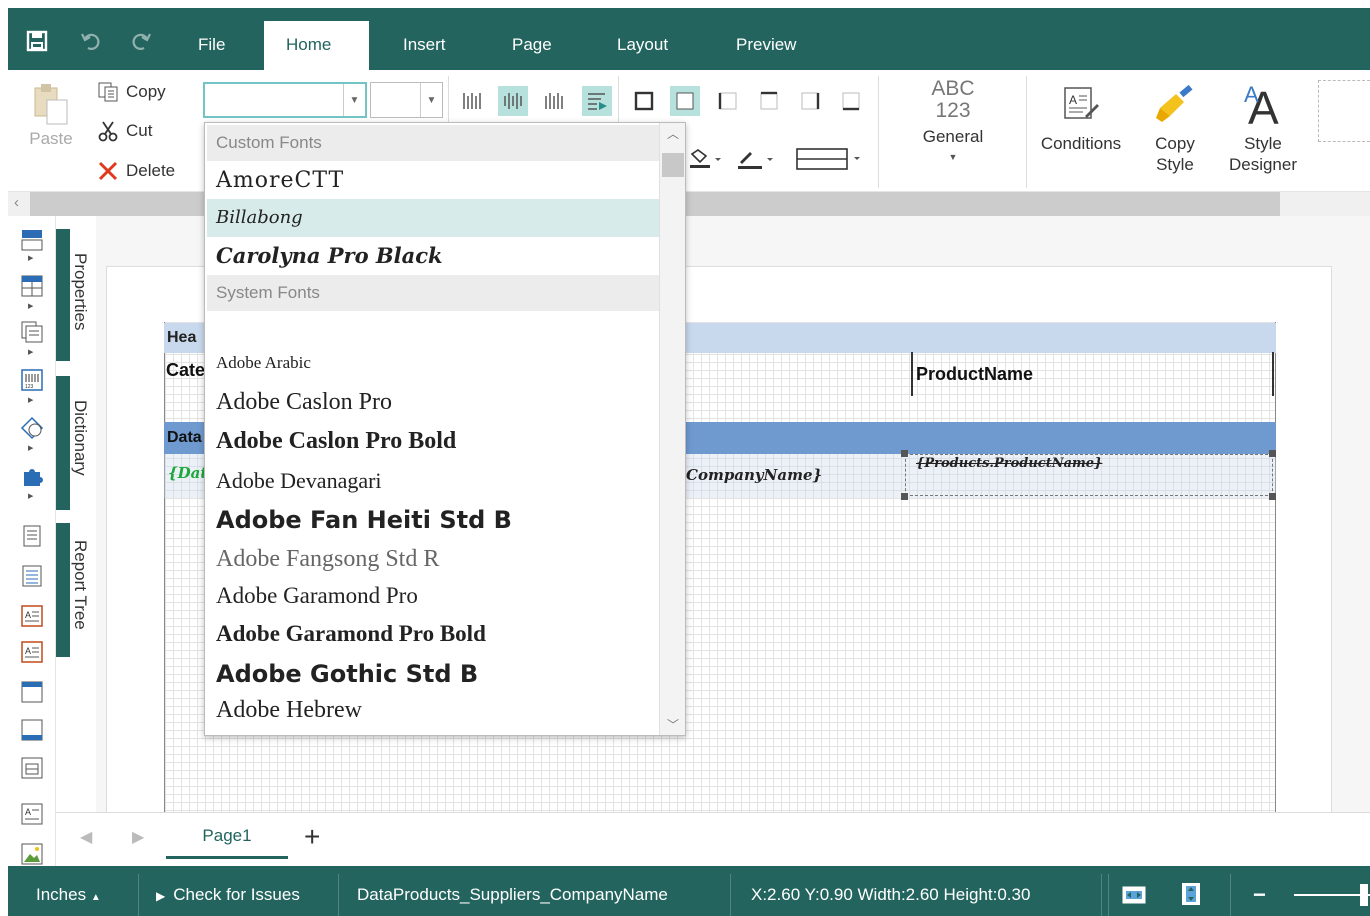 The width and height of the screenshot is (1370, 916). I want to click on component-name: DataProducts_Suppliers_CompanyName, so click(512, 894).